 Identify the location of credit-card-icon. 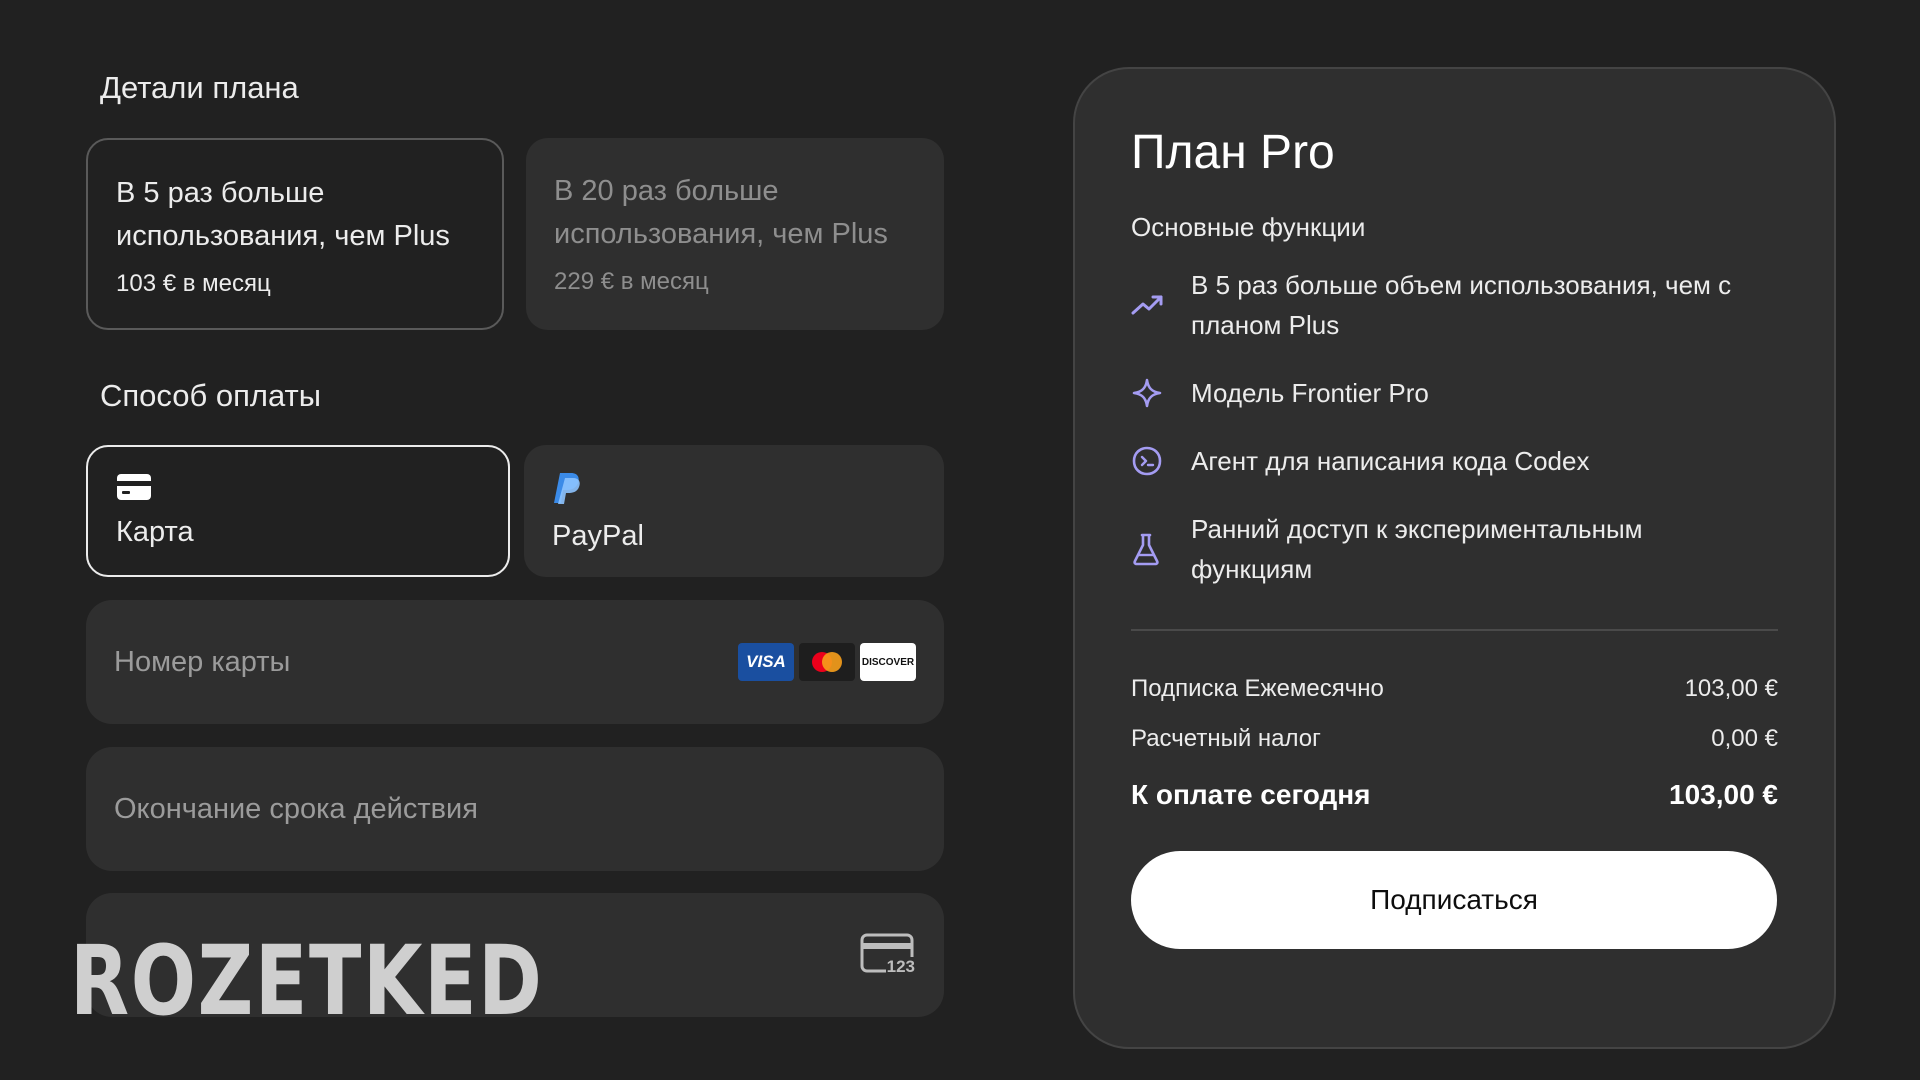
(134, 489).